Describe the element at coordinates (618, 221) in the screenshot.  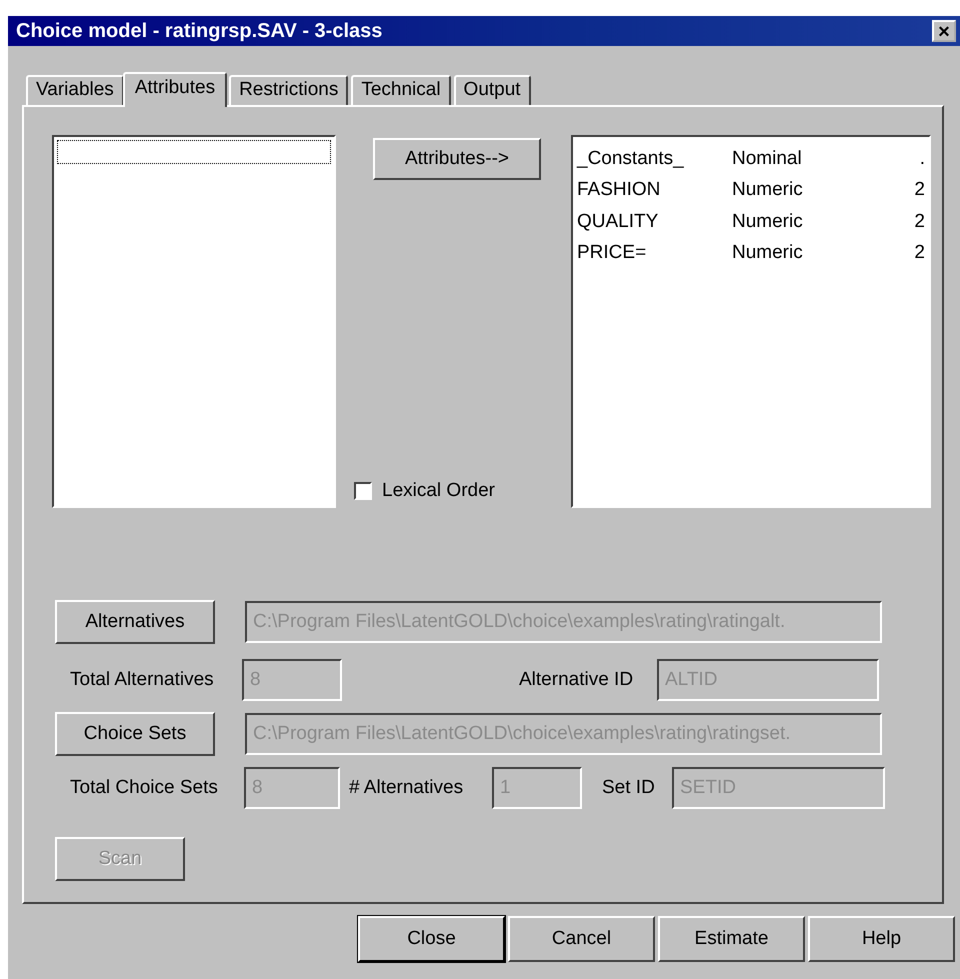
I see `attribute-name: QUALITY` at that location.